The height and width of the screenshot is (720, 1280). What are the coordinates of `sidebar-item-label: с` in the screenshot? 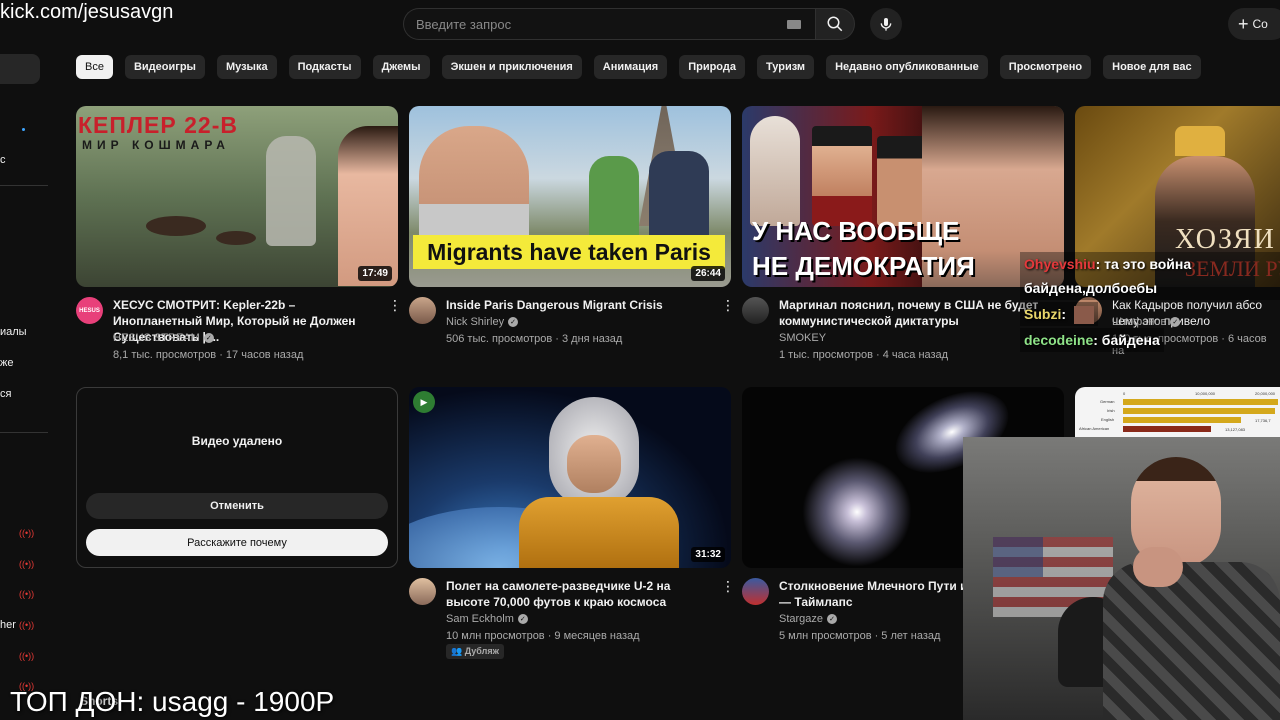 It's located at (3, 160).